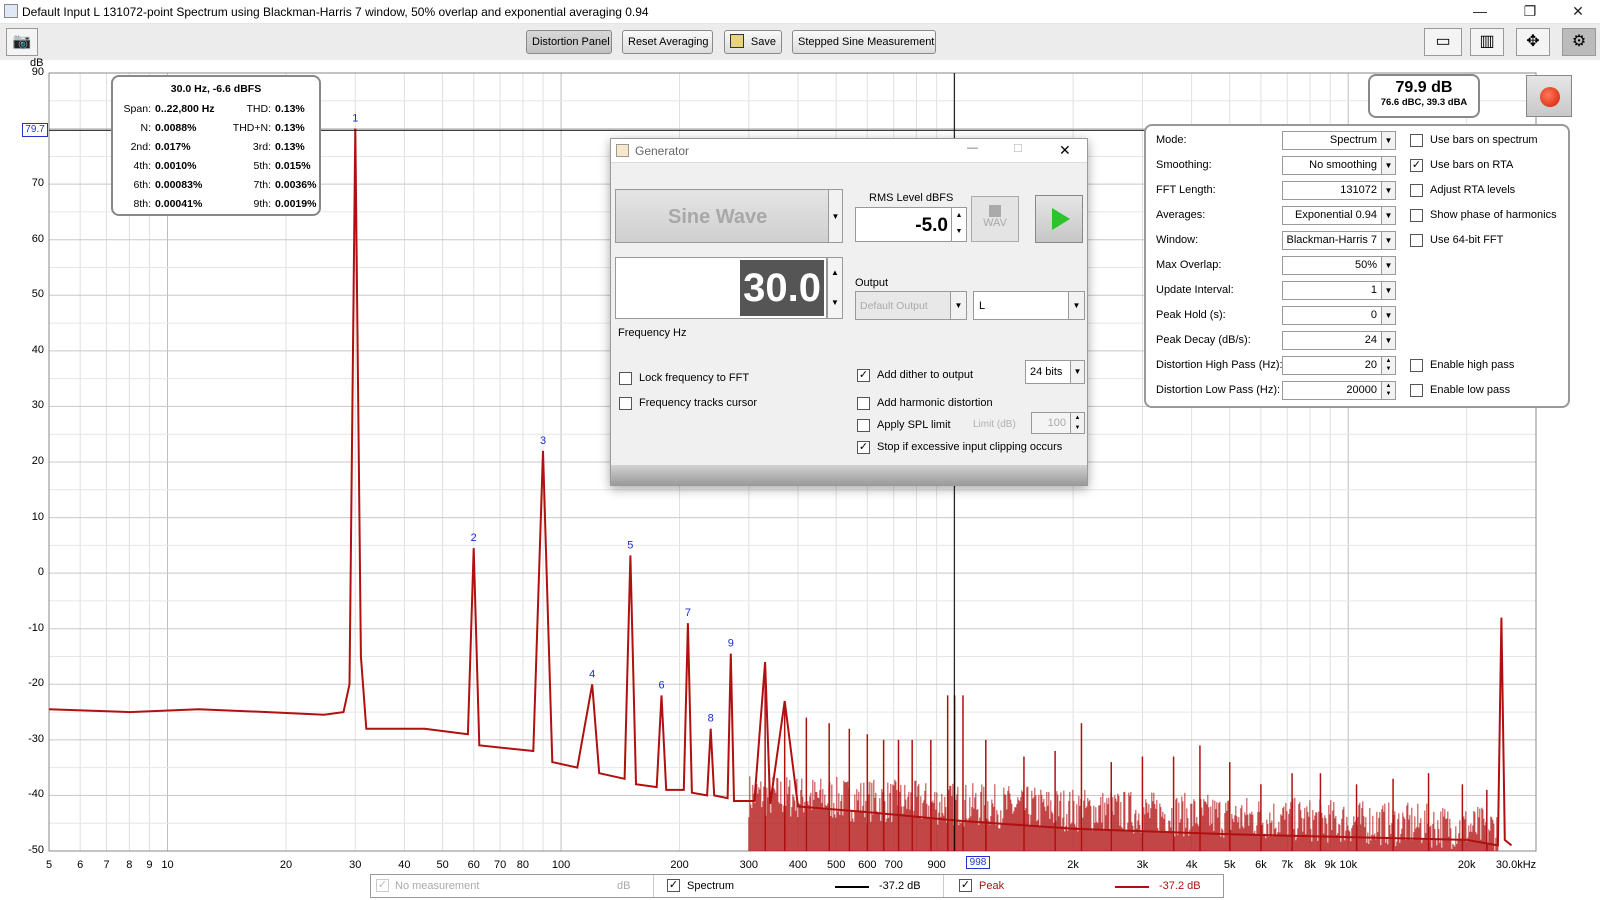 Image resolution: width=1600 pixels, height=900 pixels. What do you see at coordinates (296, 184) in the screenshot?
I see `stat-value: 0.0036%` at bounding box center [296, 184].